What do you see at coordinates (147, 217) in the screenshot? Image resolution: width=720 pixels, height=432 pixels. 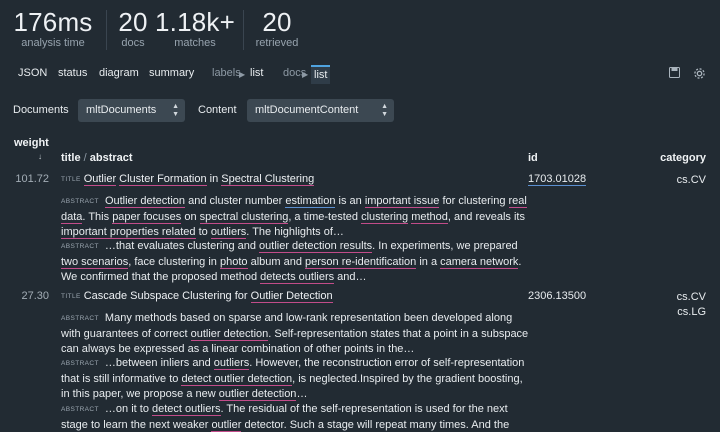 I see `highlight-term: paper focuses` at bounding box center [147, 217].